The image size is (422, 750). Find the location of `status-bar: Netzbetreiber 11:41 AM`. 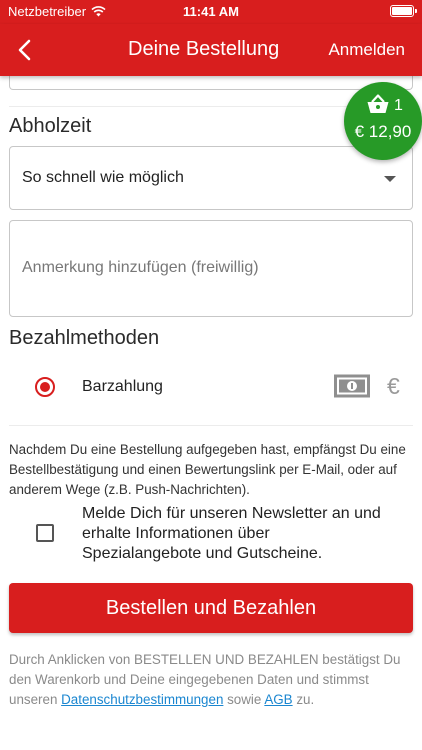

status-bar: Netzbetreiber 11:41 AM is located at coordinates (211, 12).